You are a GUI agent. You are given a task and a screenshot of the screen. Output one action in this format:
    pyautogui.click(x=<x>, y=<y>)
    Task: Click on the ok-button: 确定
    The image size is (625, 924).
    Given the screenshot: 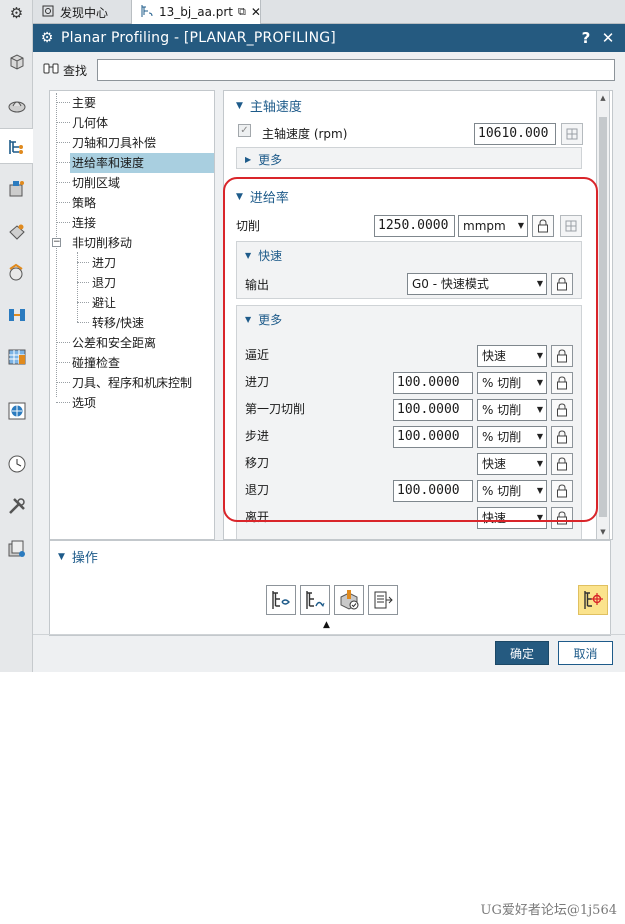 What is the action you would take?
    pyautogui.click(x=522, y=653)
    